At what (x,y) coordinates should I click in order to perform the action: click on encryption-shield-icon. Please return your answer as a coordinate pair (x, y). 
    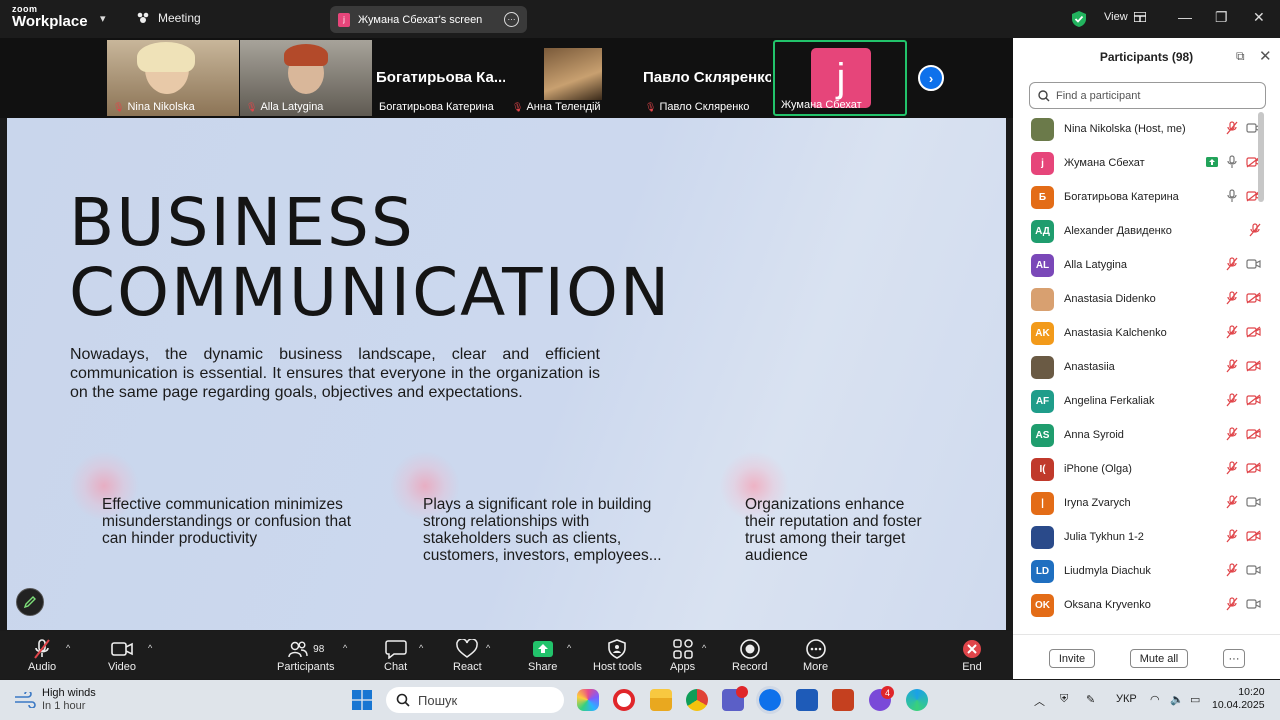
    Looking at the image, I should click on (1079, 19).